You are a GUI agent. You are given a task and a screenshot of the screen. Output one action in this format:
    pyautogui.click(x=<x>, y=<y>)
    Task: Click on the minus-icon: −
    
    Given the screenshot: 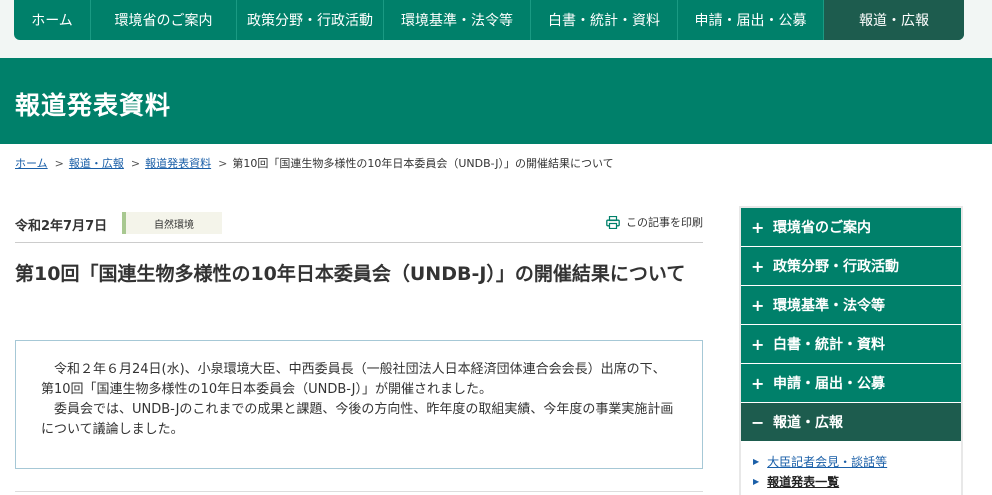 What is the action you would take?
    pyautogui.click(x=758, y=422)
    